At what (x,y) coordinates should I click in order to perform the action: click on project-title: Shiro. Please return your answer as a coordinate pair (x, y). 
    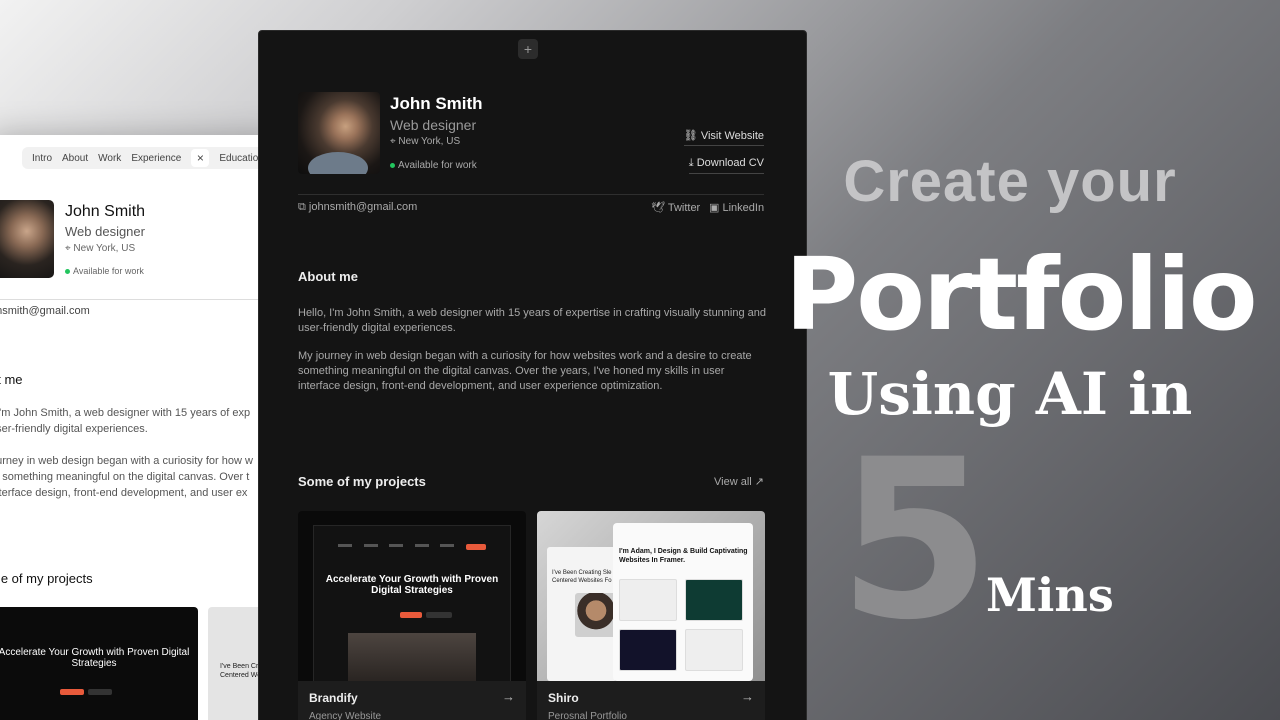
    Looking at the image, I should click on (563, 698).